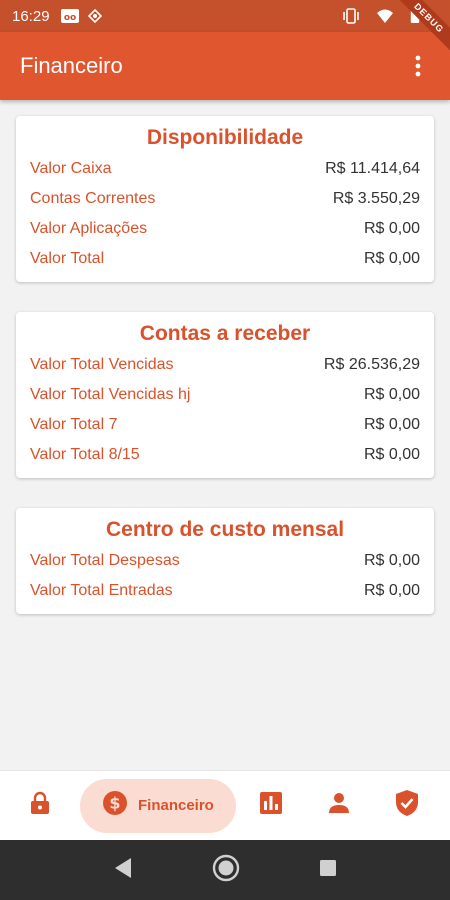 The image size is (450, 900). I want to click on list-item: Valor Total Despesas R$ 0,00, so click(225, 561).